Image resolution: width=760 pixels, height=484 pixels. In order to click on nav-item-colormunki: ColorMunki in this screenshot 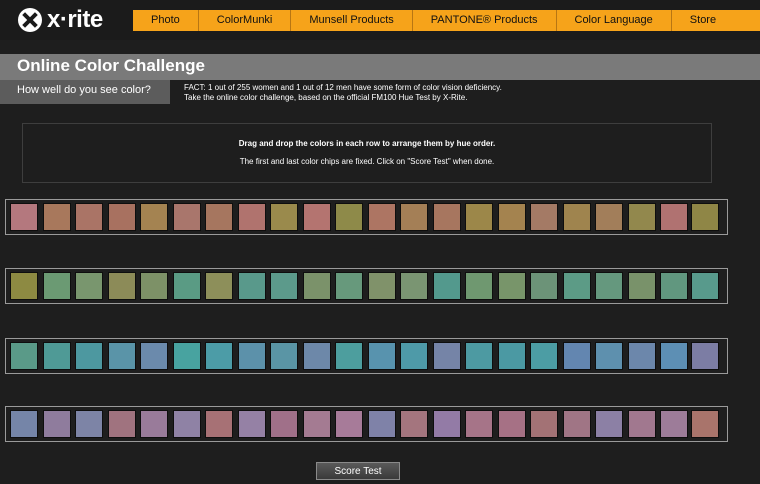, I will do `click(244, 20)`.